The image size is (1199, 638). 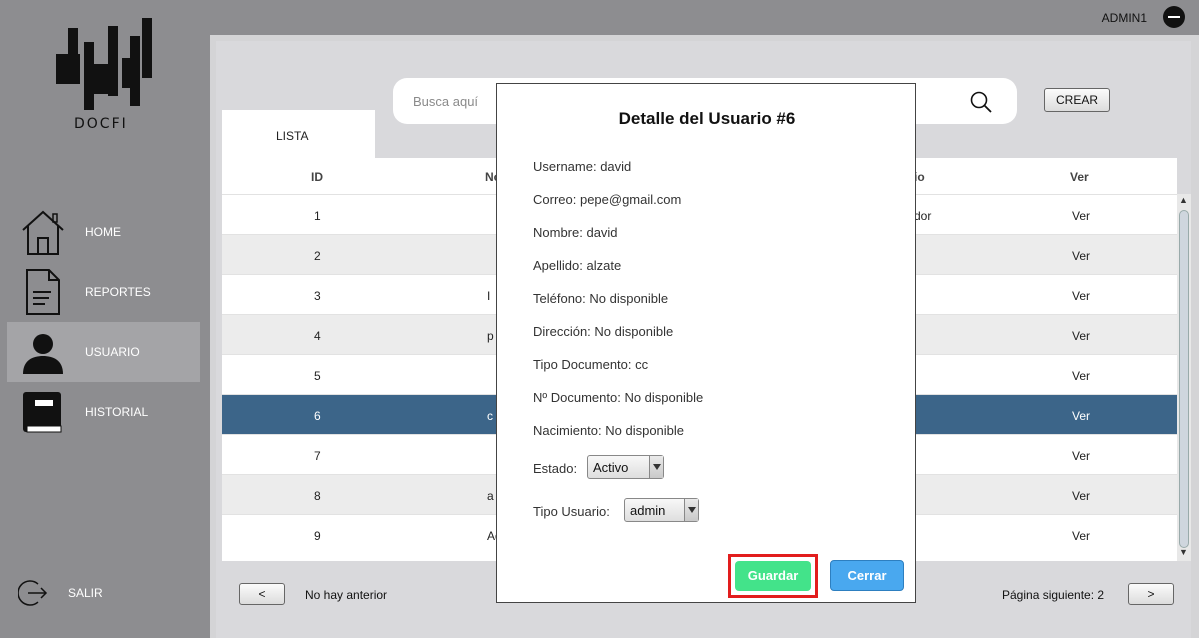 I want to click on table-scrollbar: ▲ ▼, so click(x=1184, y=377).